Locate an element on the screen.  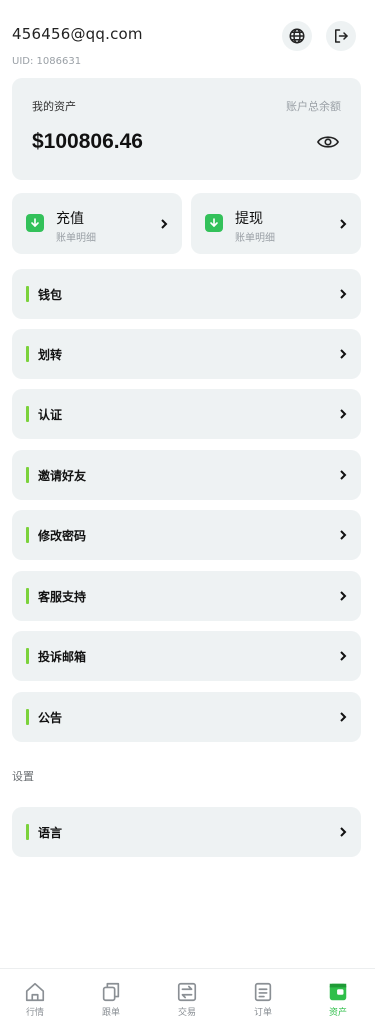
tab-label: 跟单 is located at coordinates (110, 1013).